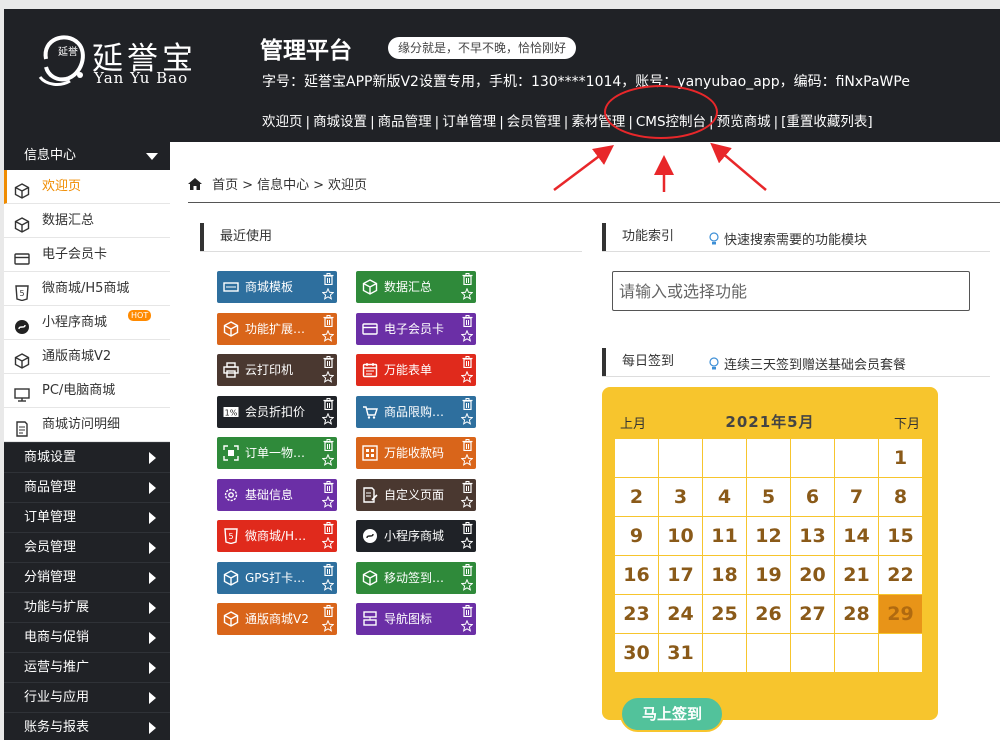  I want to click on calendar-day: 22, so click(900, 575).